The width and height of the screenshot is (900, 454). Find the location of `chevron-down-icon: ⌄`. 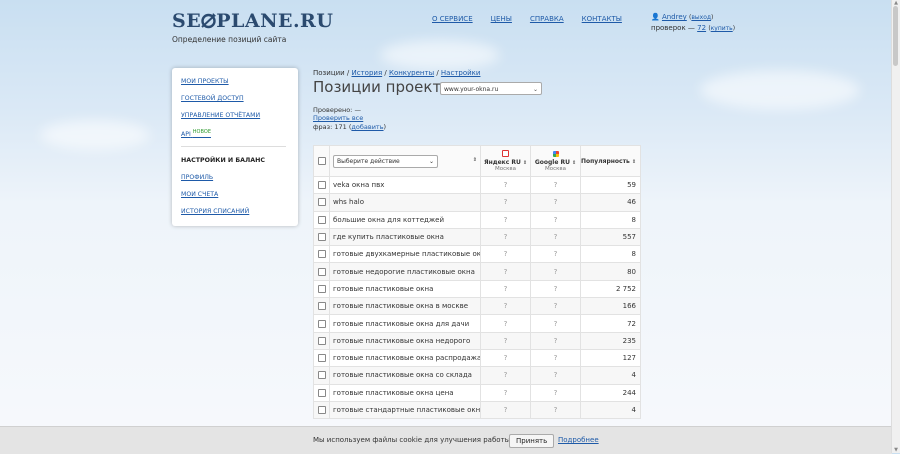

chevron-down-icon: ⌄ is located at coordinates (431, 161).